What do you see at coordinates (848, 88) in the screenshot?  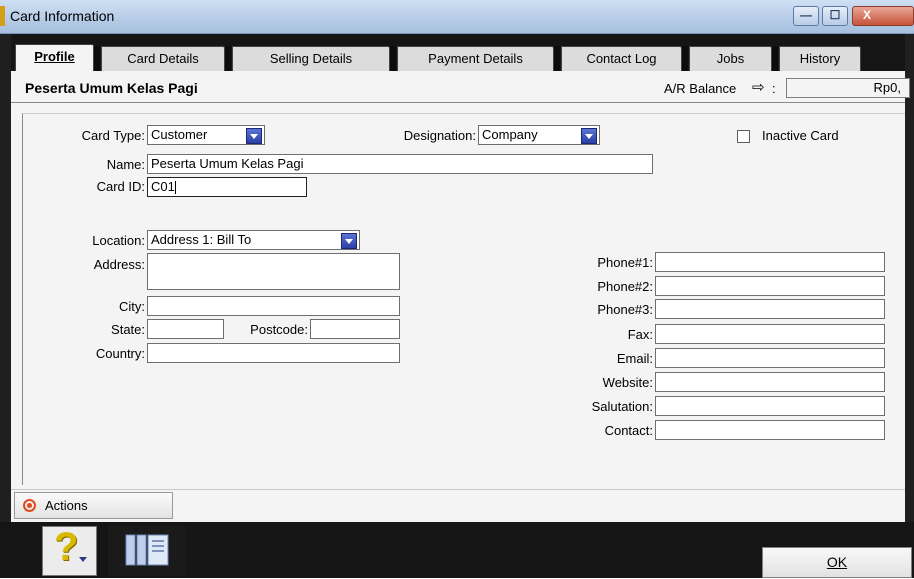 I see `ar-balance-field: Rp0,` at bounding box center [848, 88].